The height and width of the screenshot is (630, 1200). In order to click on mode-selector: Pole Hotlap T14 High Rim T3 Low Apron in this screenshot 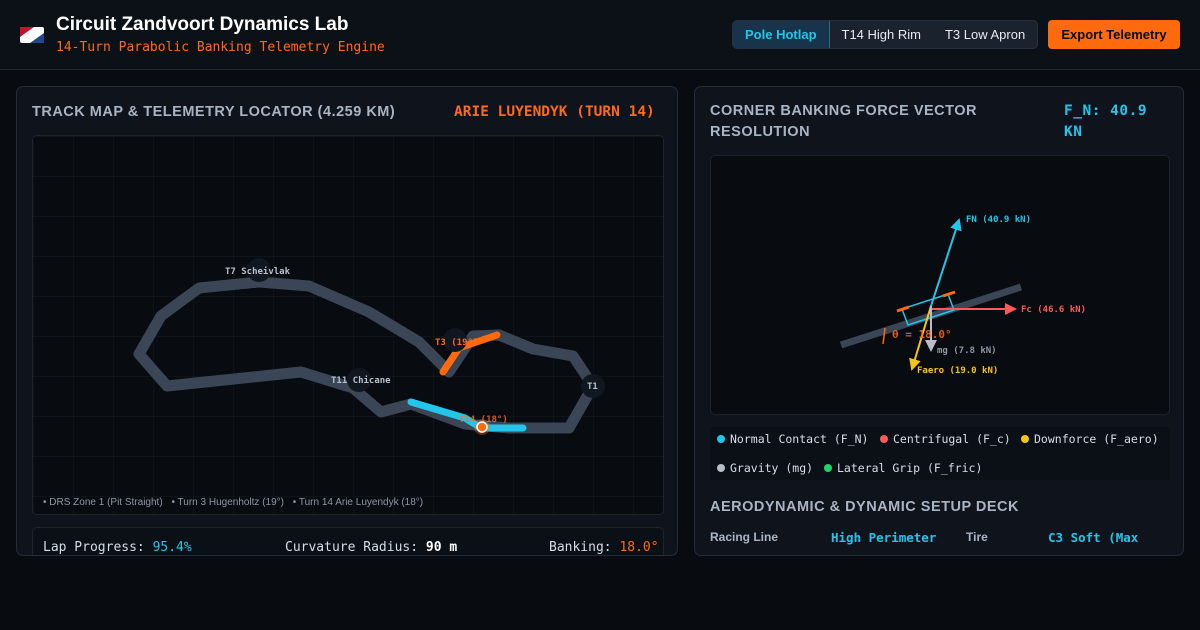, I will do `click(885, 34)`.